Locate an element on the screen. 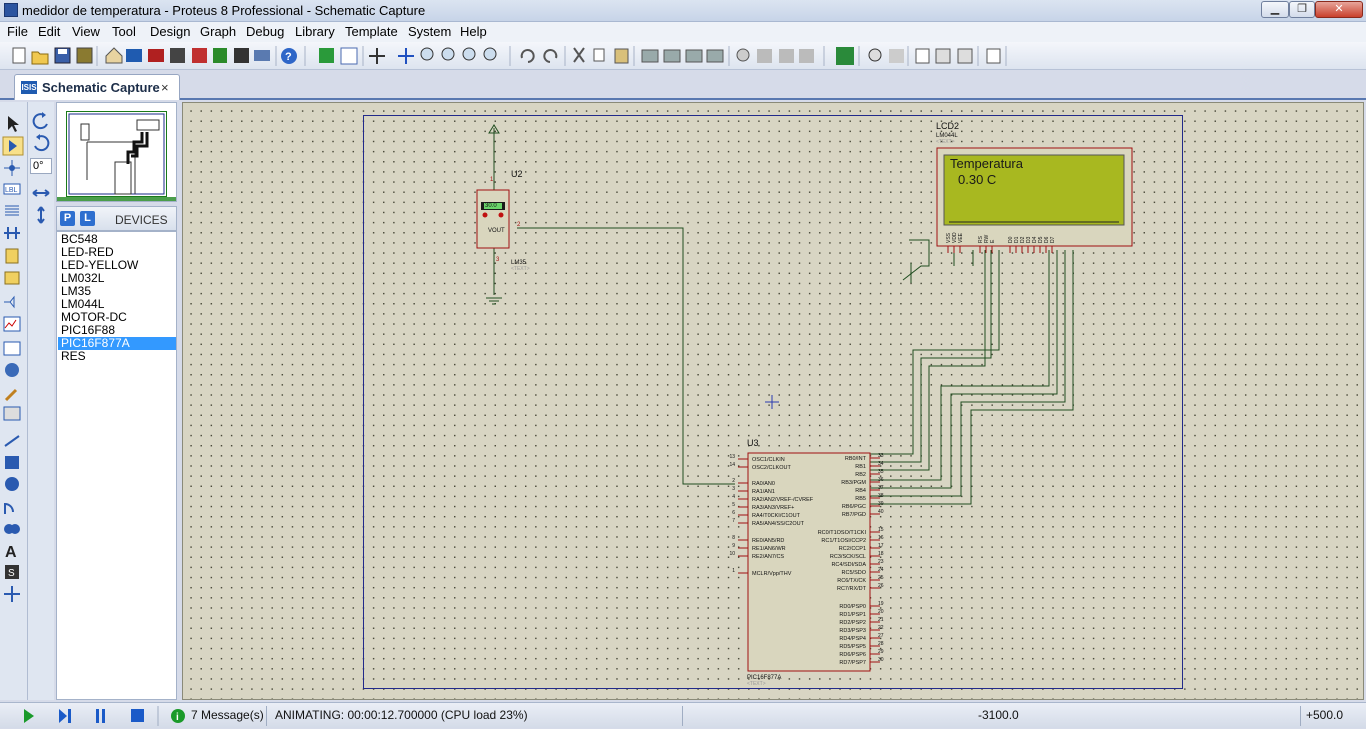 Image resolution: width=1366 pixels, height=729 pixels. rotate-clockwise-icon is located at coordinates (40, 121).